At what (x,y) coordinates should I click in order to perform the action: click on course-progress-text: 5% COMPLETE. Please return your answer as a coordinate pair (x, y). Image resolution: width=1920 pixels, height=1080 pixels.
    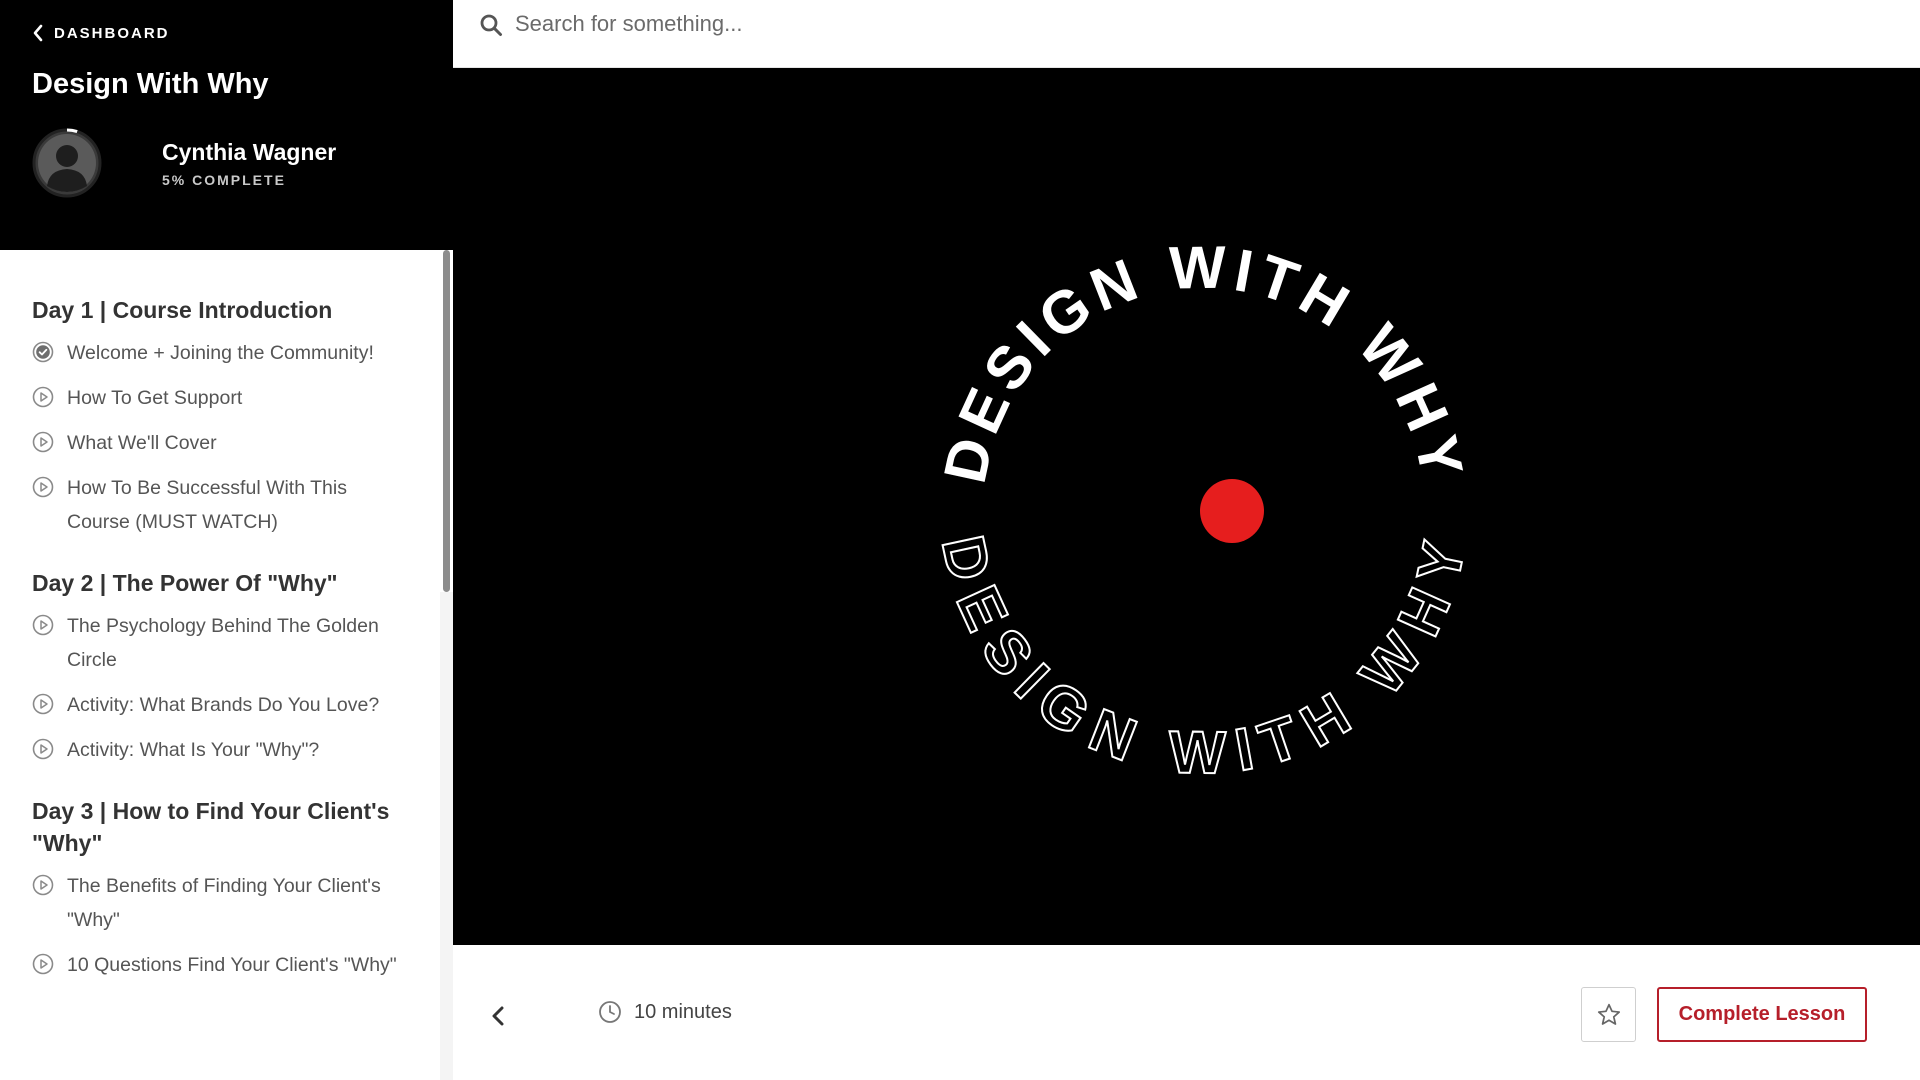
    Looking at the image, I should click on (224, 179).